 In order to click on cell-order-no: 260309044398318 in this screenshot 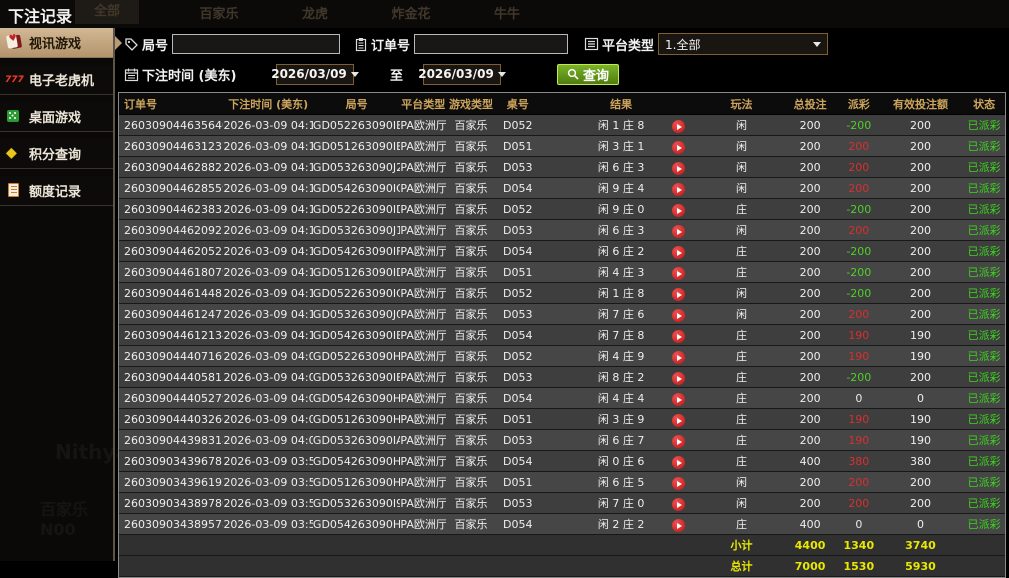, I will do `click(174, 440)`.